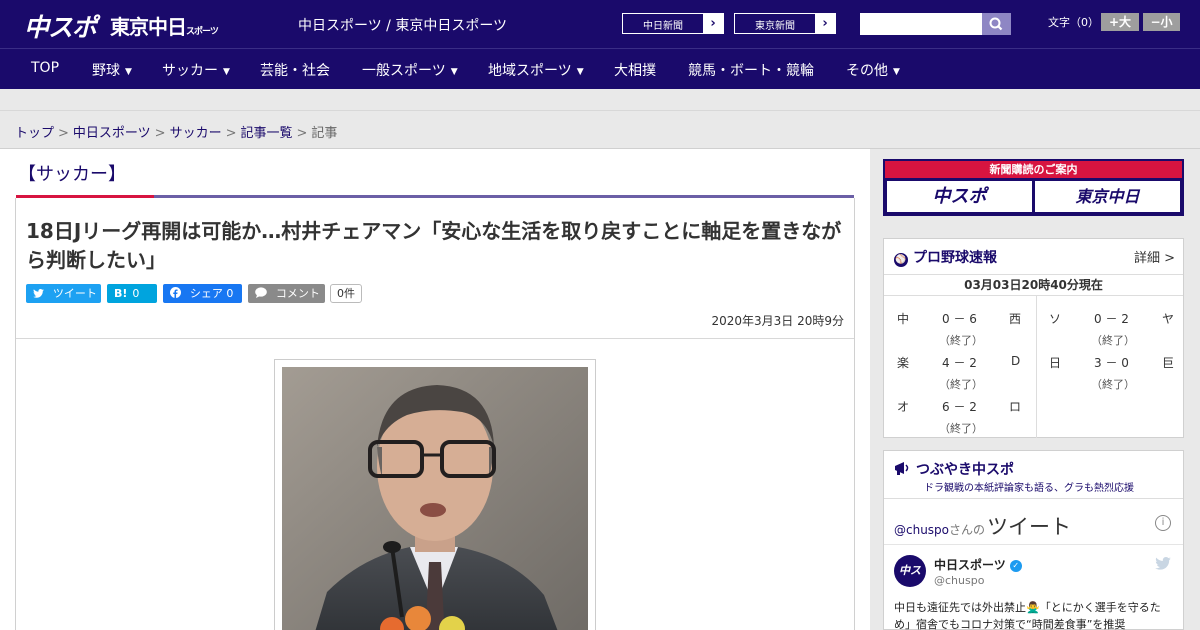 The image size is (1200, 630). Describe the element at coordinates (34, 133) in the screenshot. I see `breadcrumb-top: トップ` at that location.